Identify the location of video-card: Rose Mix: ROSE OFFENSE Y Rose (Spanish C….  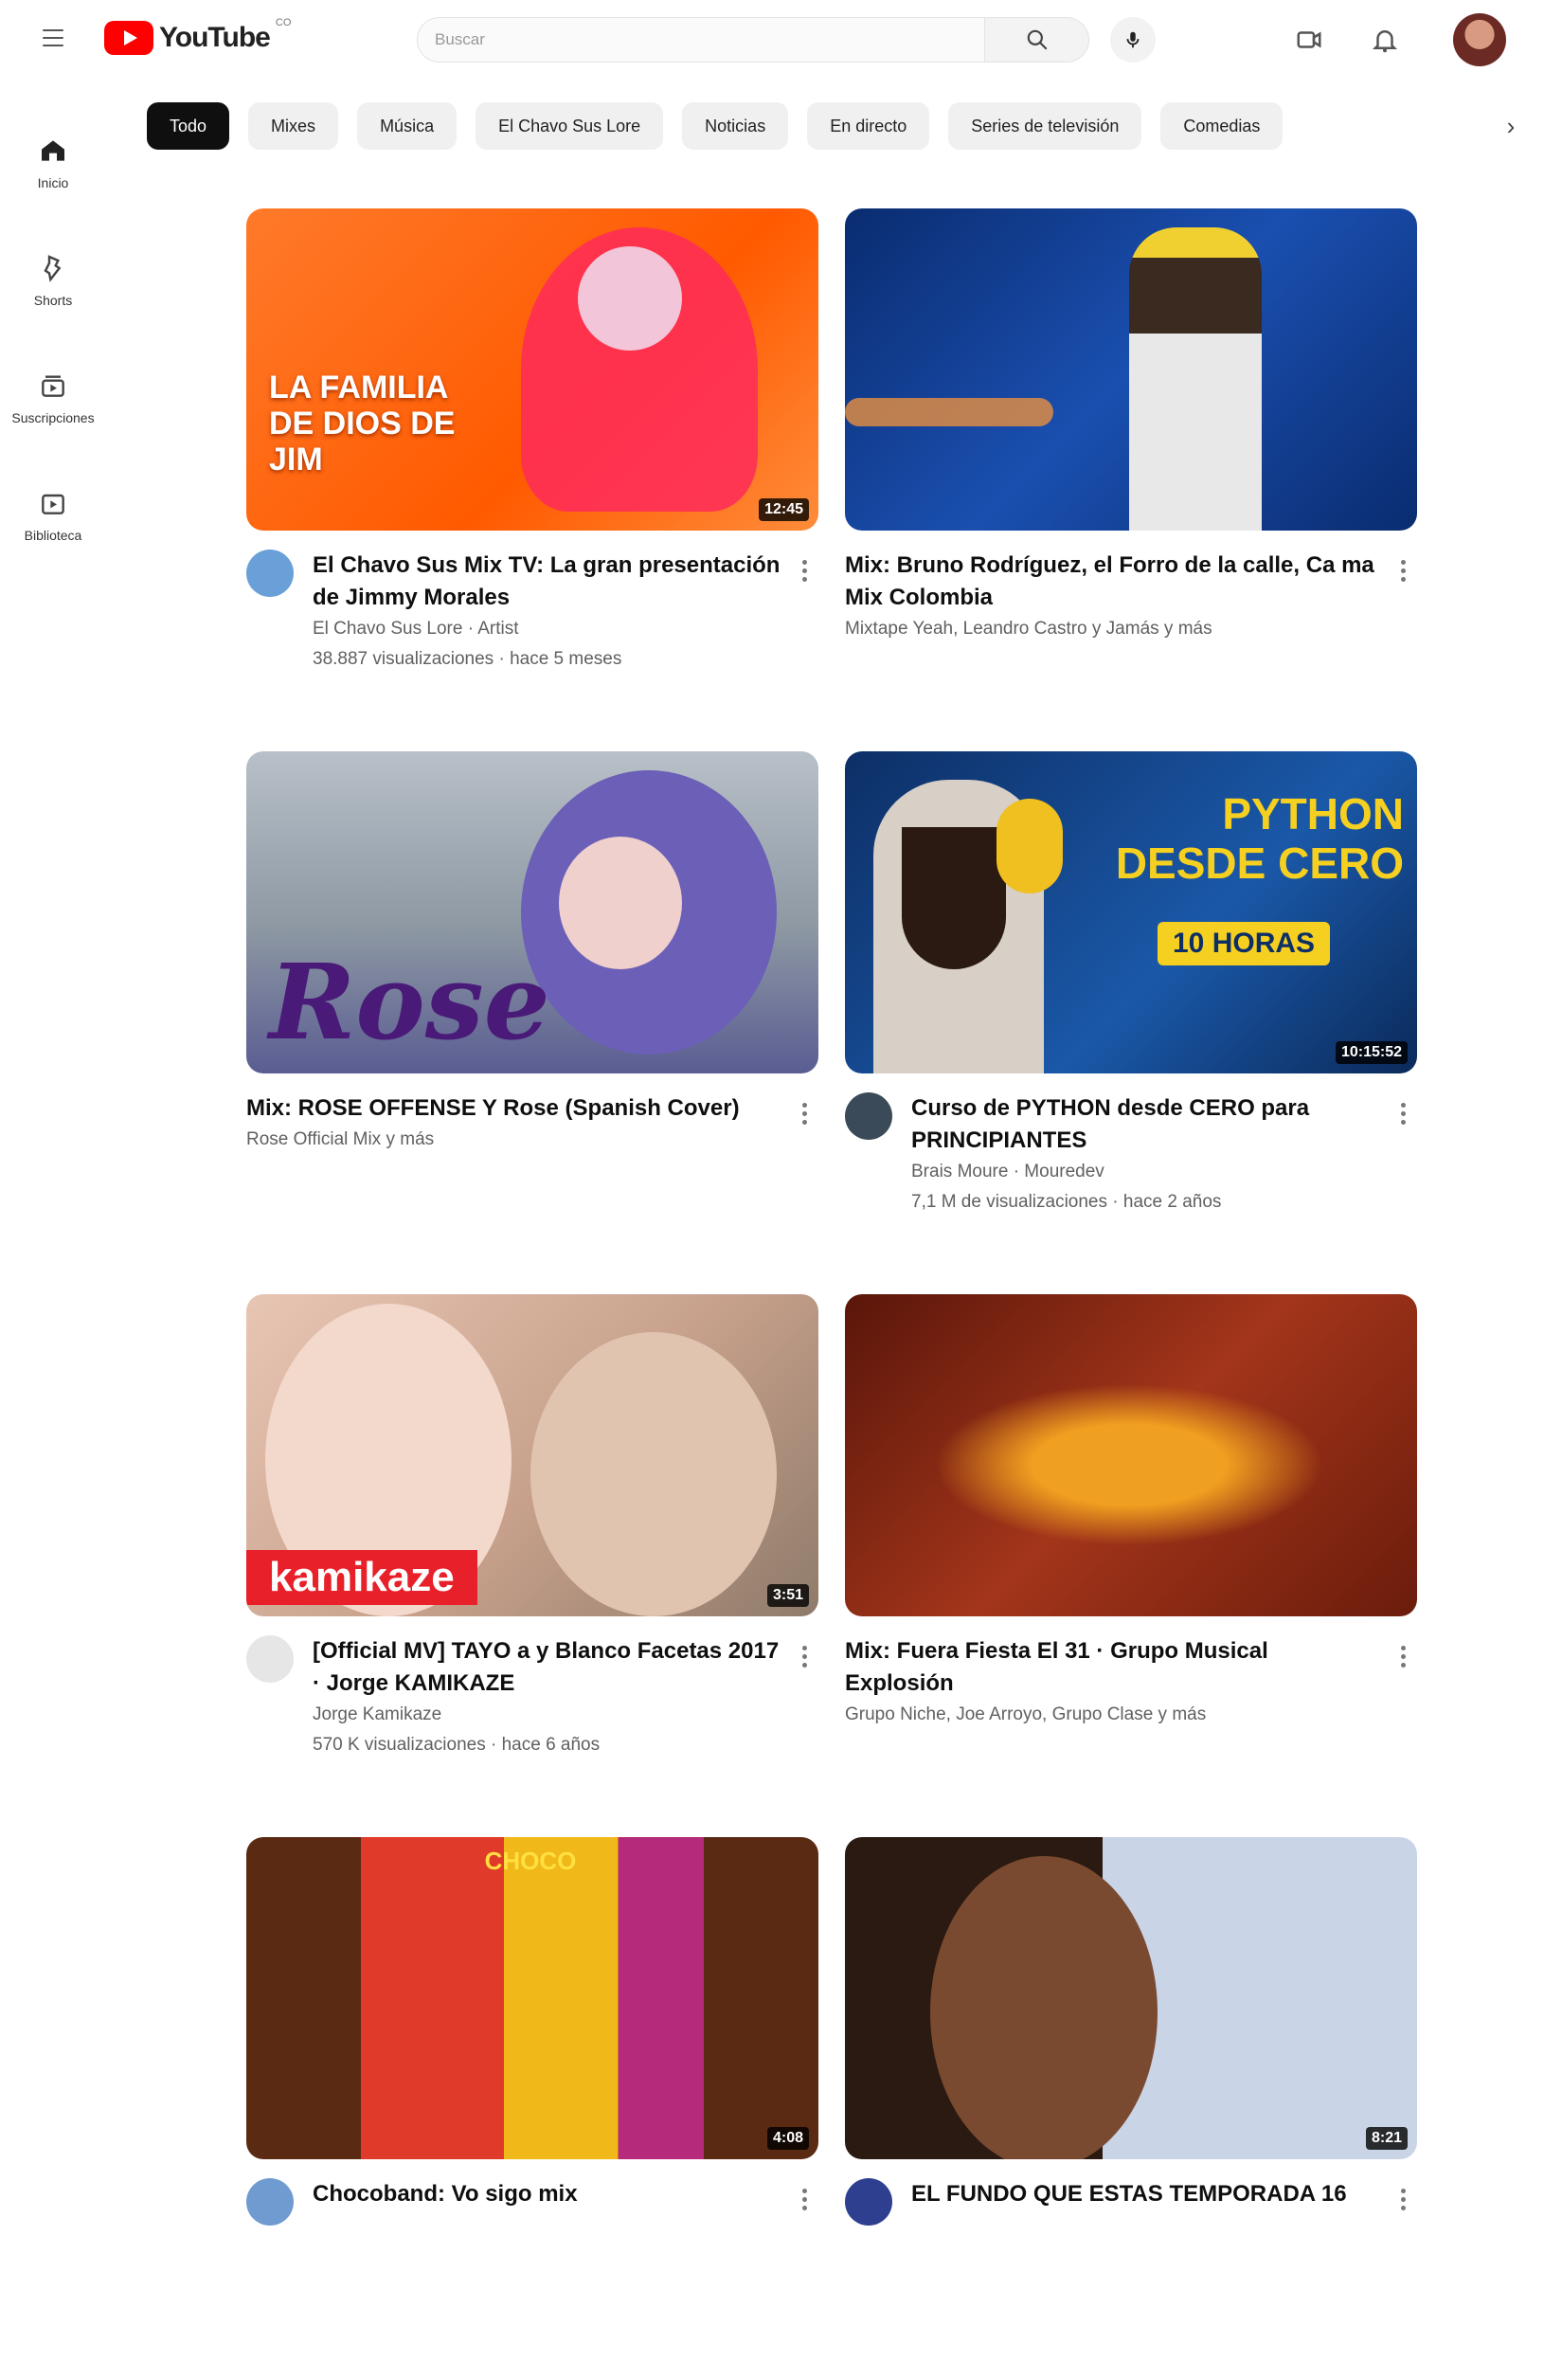
(532, 1022).